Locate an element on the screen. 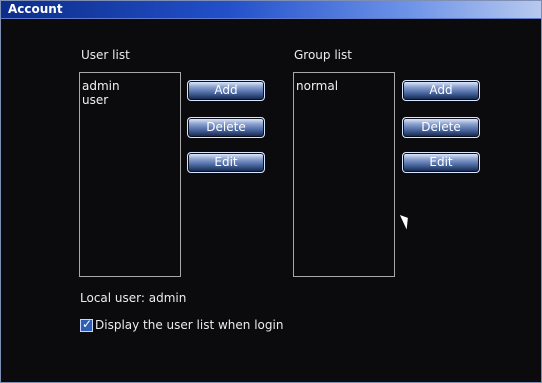 Image resolution: width=542 pixels, height=383 pixels. display-user-list-label: Display the user list when login is located at coordinates (189, 325).